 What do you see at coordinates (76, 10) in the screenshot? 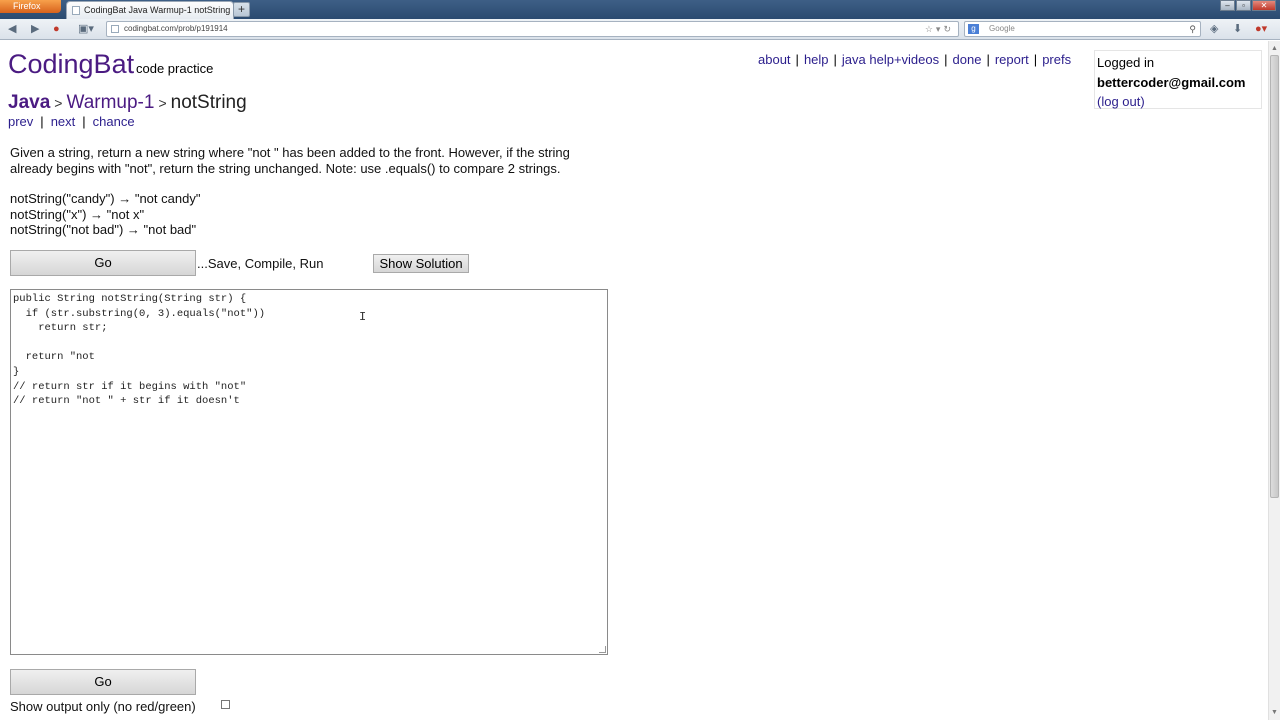
I see `page-favicon-icon` at bounding box center [76, 10].